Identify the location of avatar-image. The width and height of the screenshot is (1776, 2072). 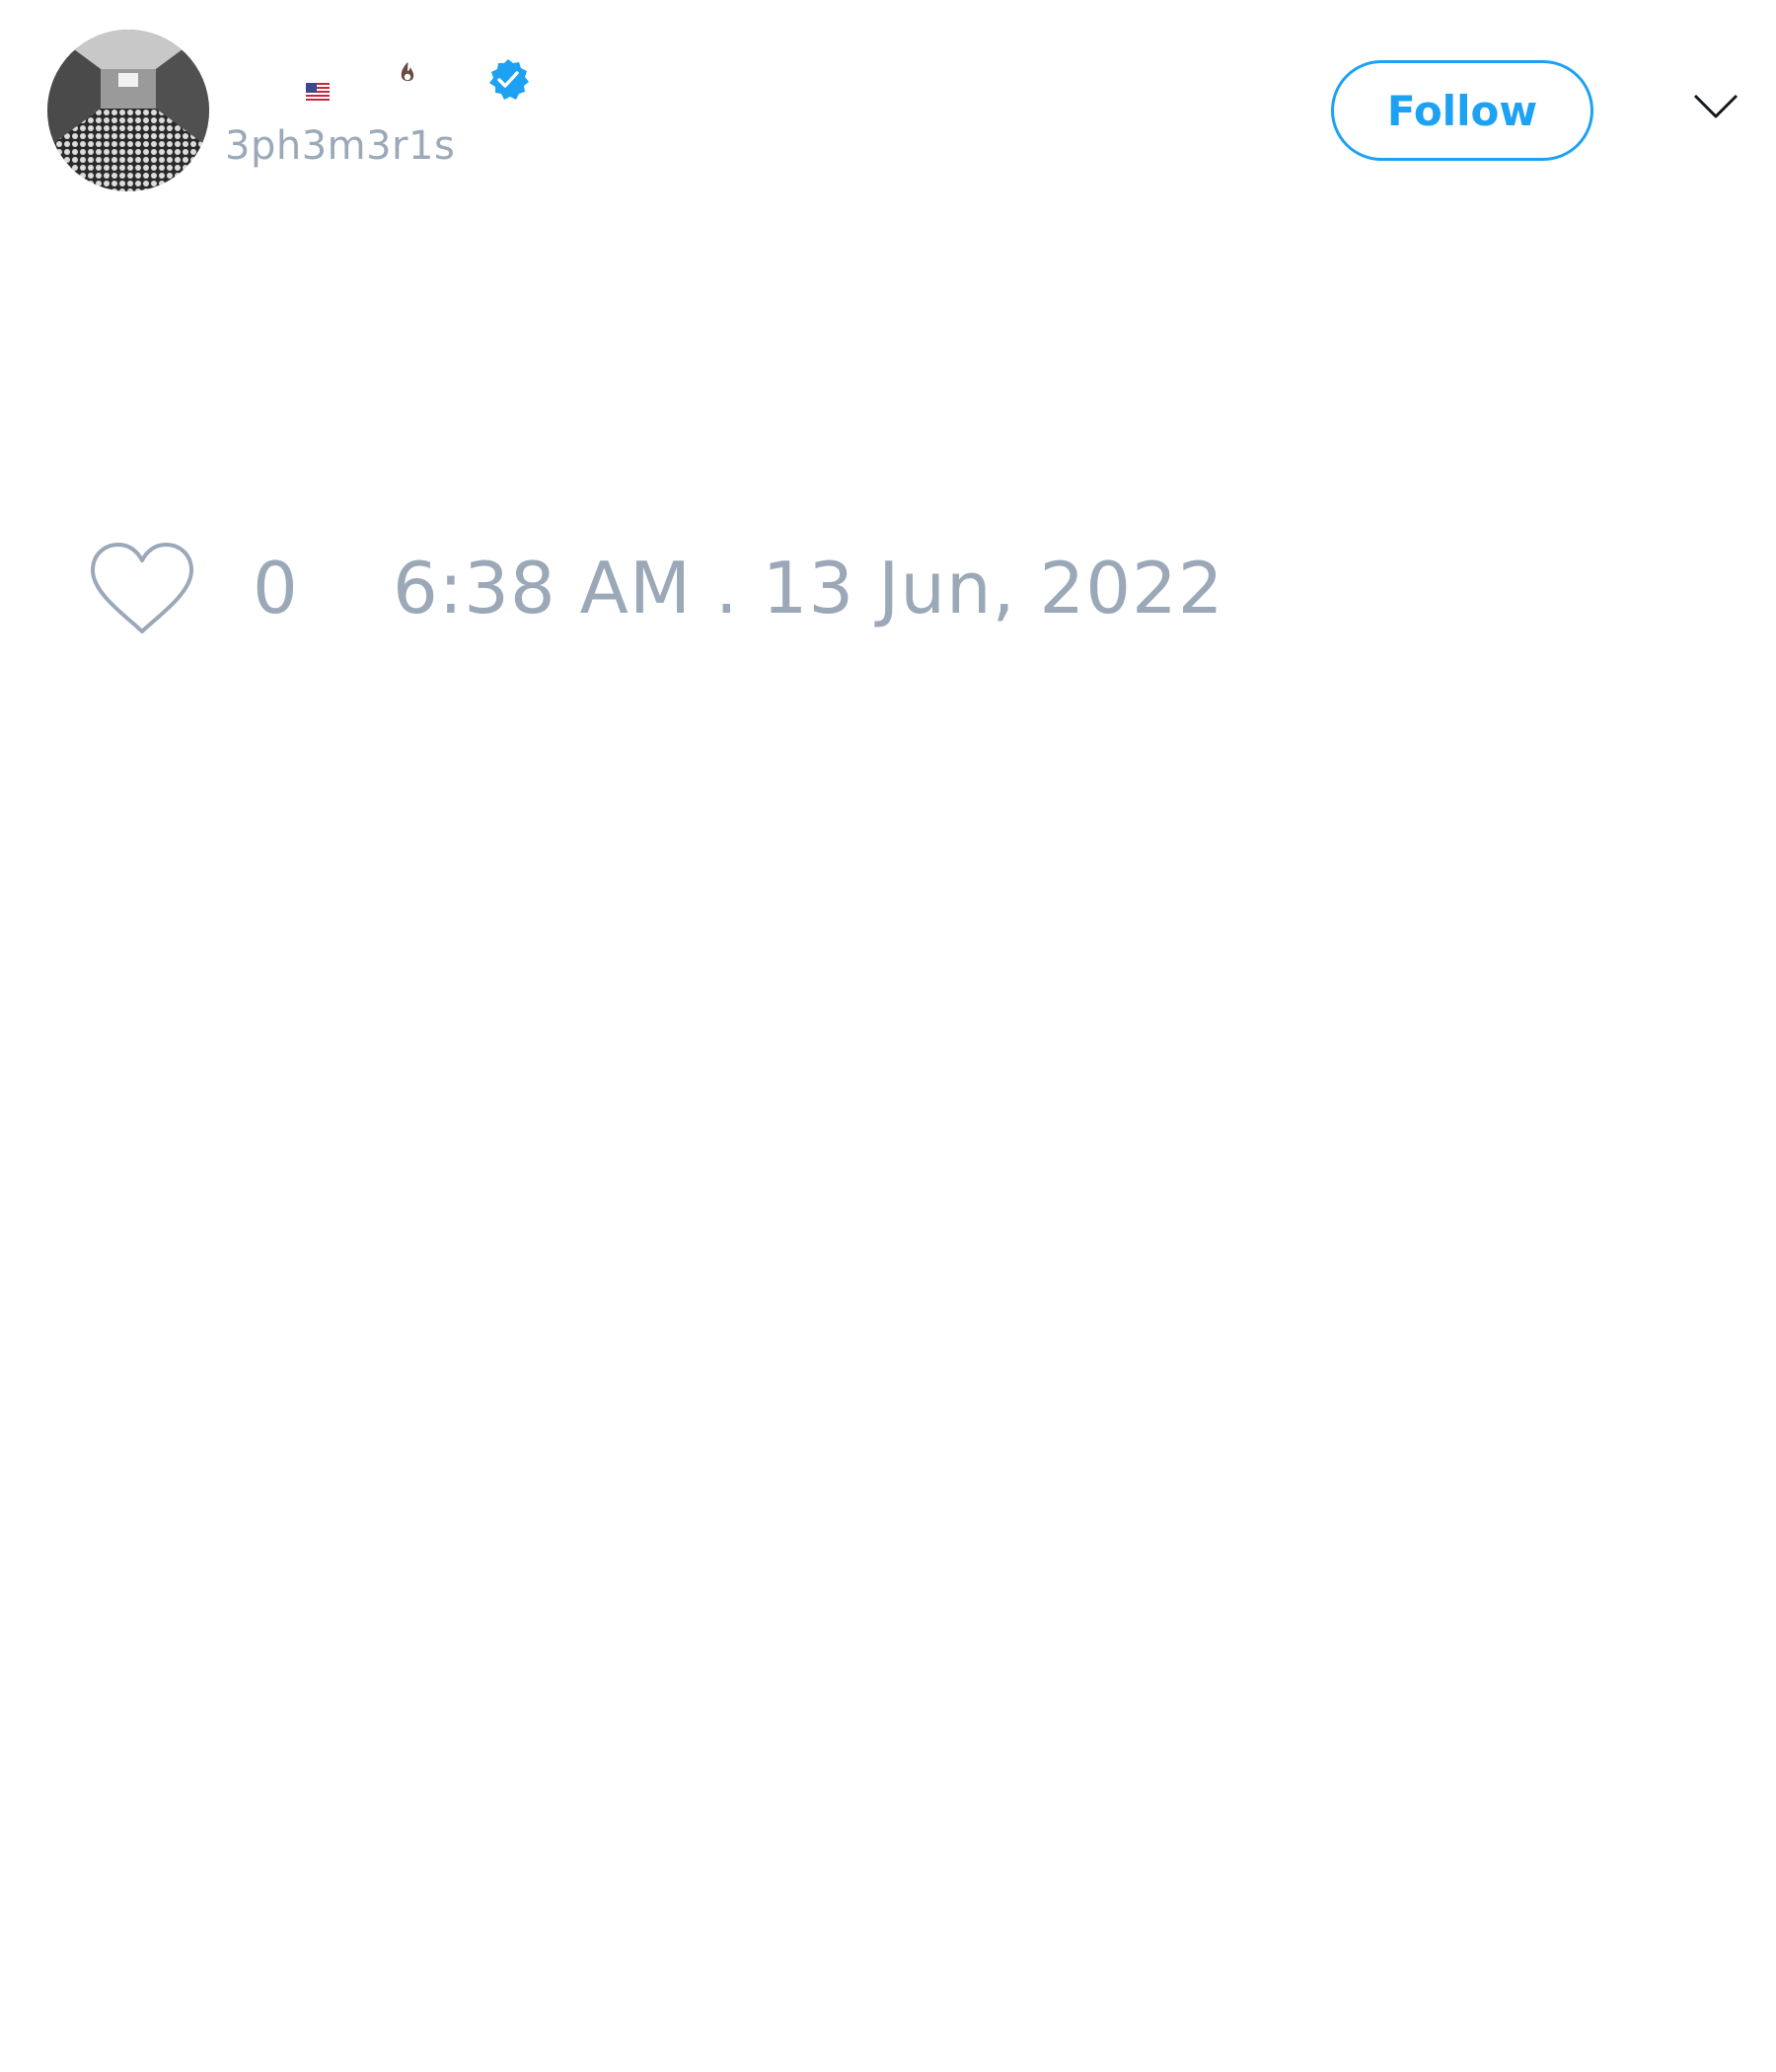
(128, 111).